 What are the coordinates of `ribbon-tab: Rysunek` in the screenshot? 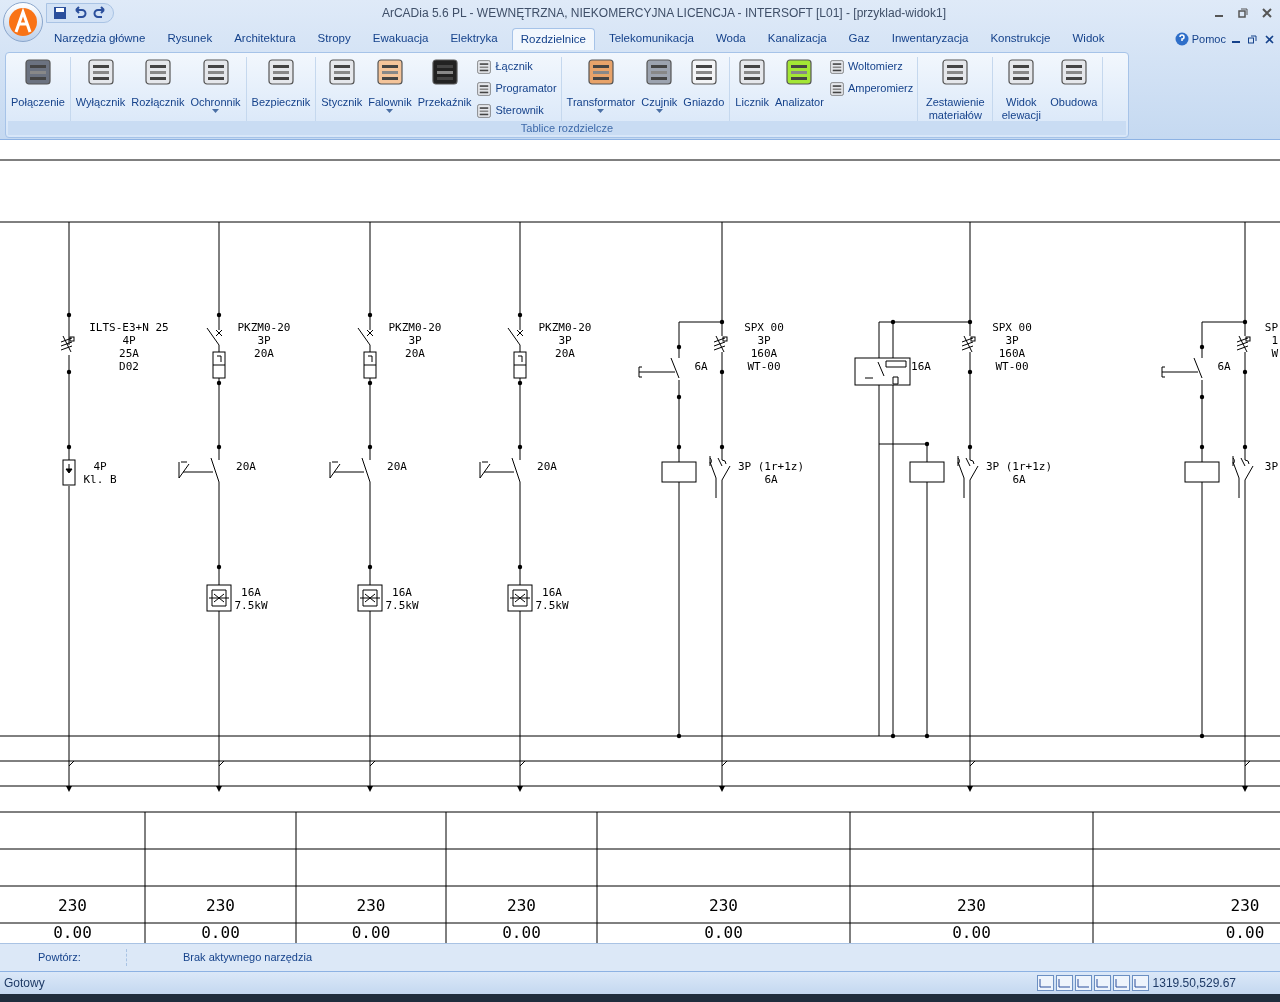 It's located at (190, 39).